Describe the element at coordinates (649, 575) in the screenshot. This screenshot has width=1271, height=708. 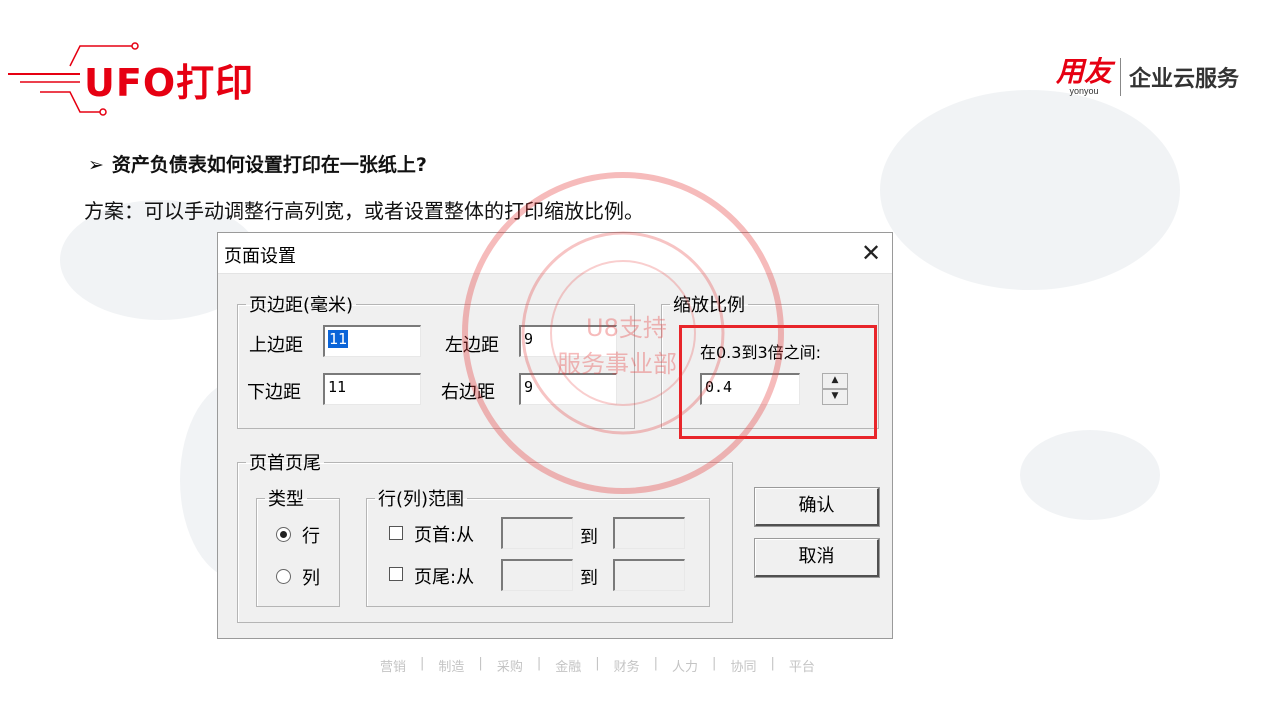
I see `footer-to-input` at that location.